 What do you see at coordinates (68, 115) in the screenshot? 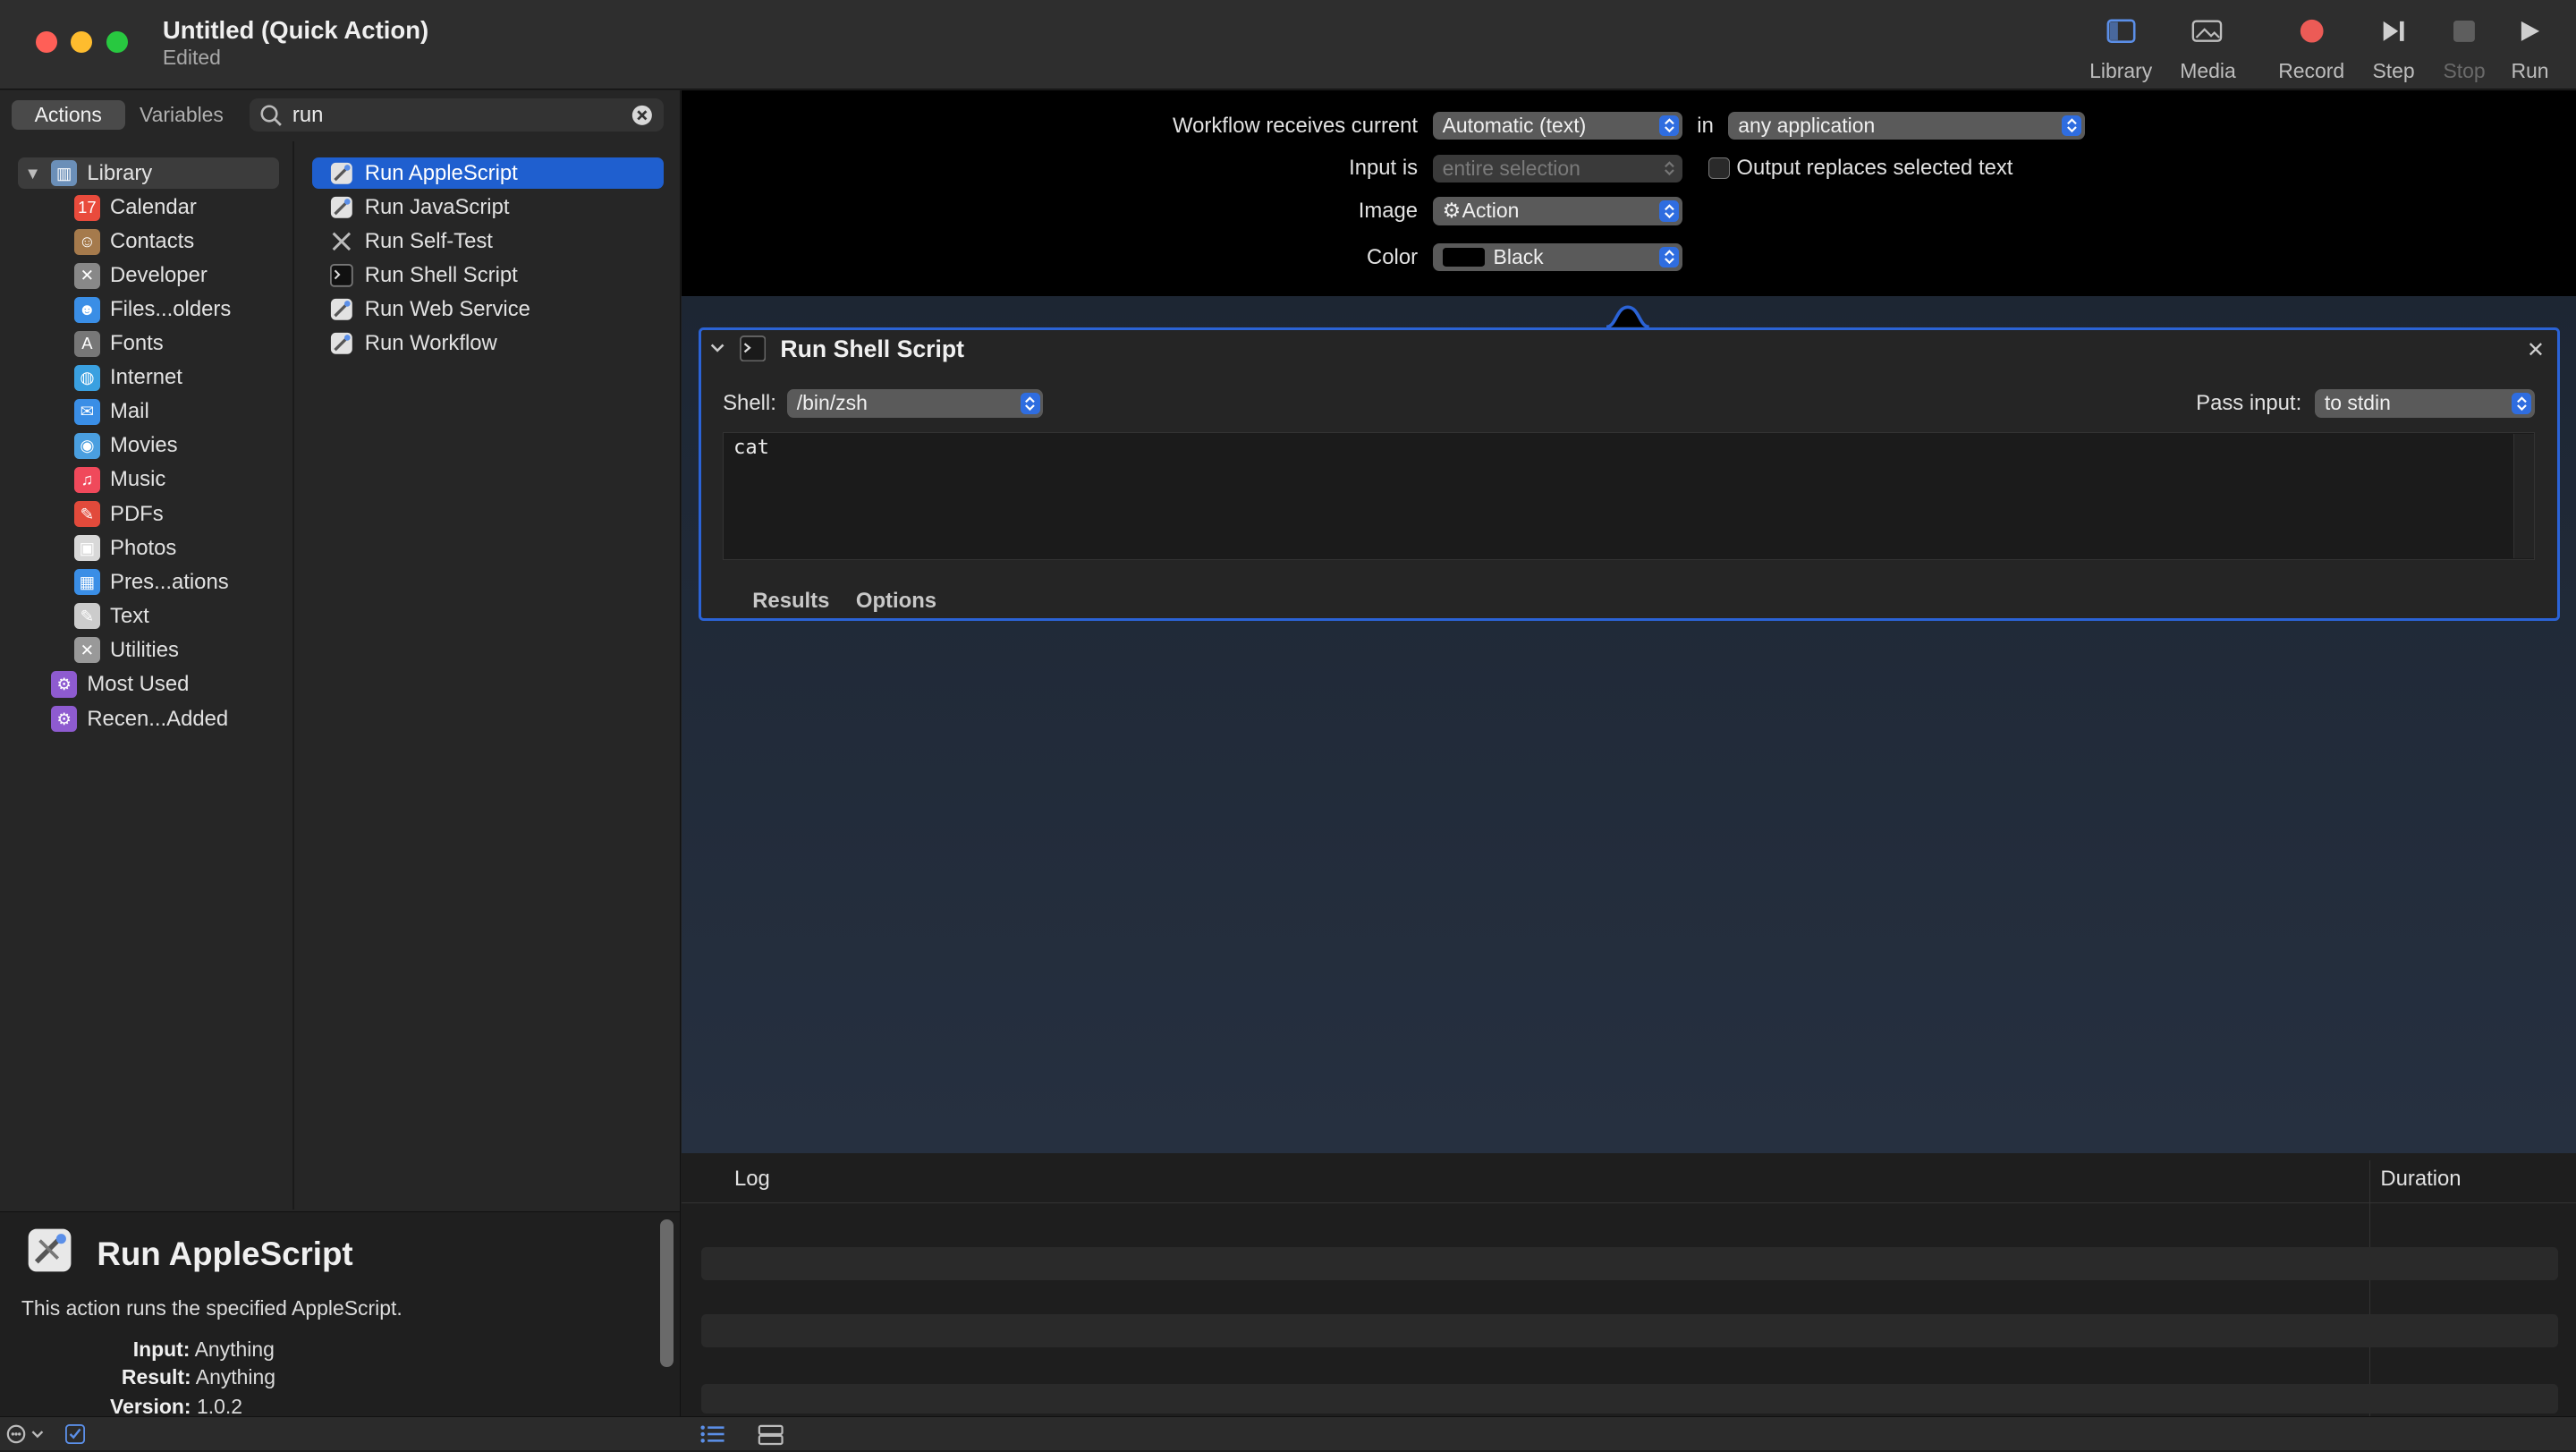
I see `tab-actions: Actions` at bounding box center [68, 115].